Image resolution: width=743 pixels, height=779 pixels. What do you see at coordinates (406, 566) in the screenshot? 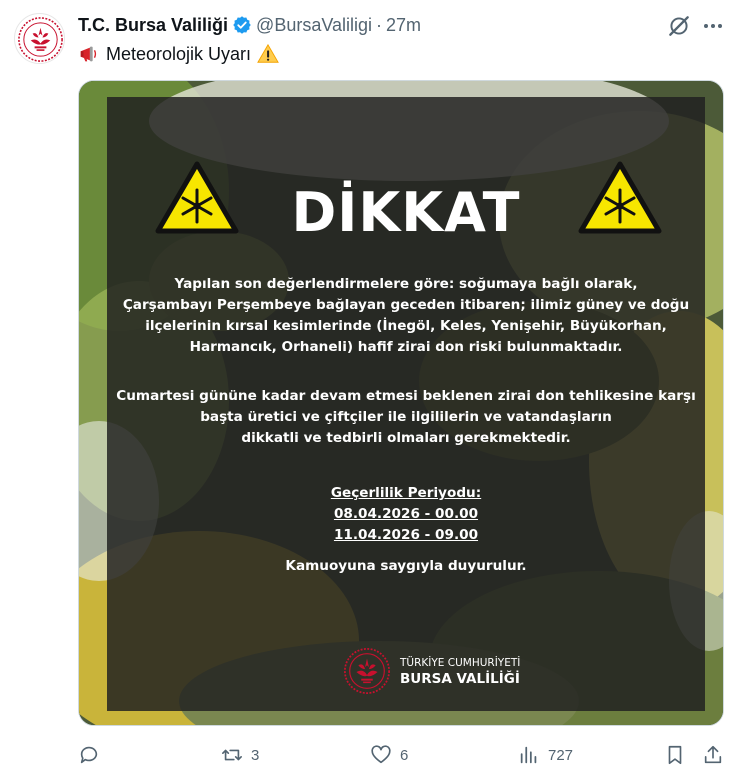
I see `closing-text: Kamuoyuna saygıyla duyurulur.` at bounding box center [406, 566].